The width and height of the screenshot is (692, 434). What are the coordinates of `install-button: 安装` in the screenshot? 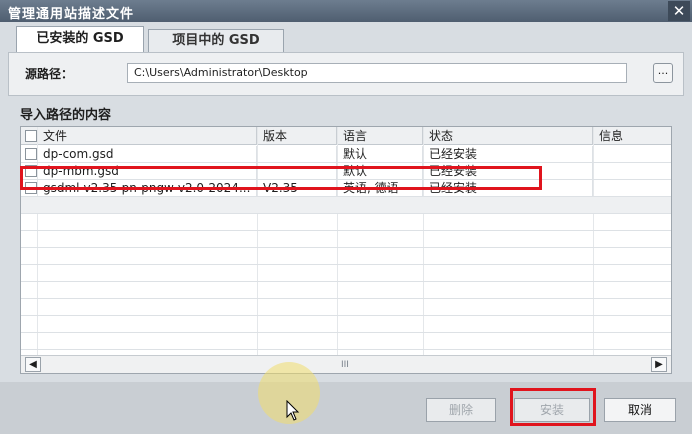 It's located at (552, 410).